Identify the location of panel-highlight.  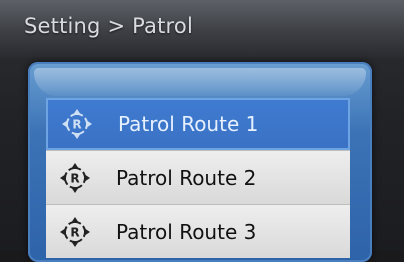
(200, 82).